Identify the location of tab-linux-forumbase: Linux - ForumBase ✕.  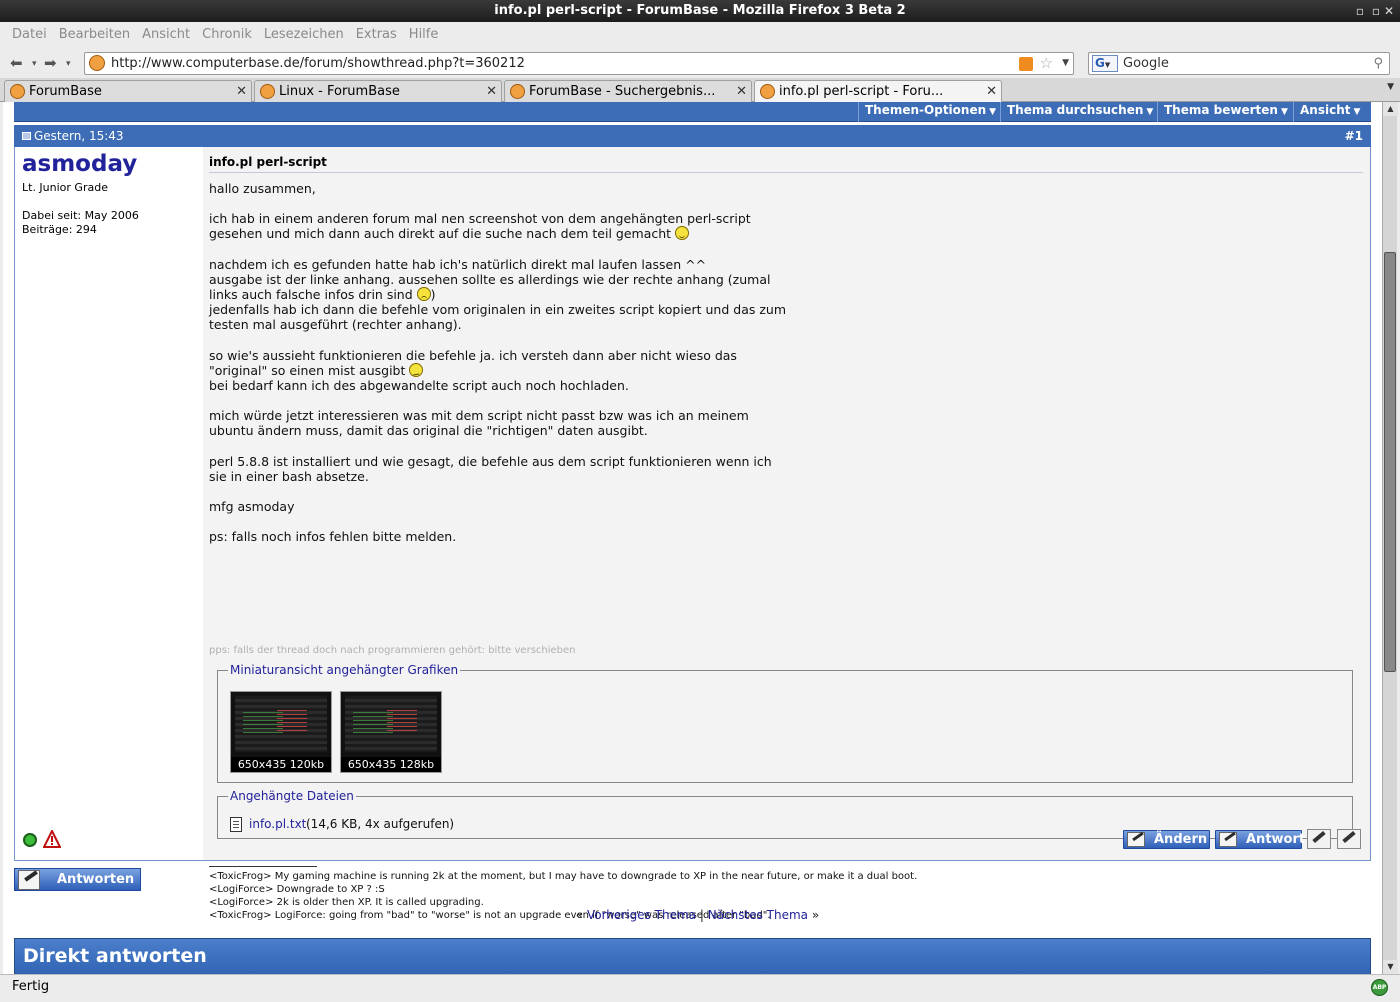
(378, 91).